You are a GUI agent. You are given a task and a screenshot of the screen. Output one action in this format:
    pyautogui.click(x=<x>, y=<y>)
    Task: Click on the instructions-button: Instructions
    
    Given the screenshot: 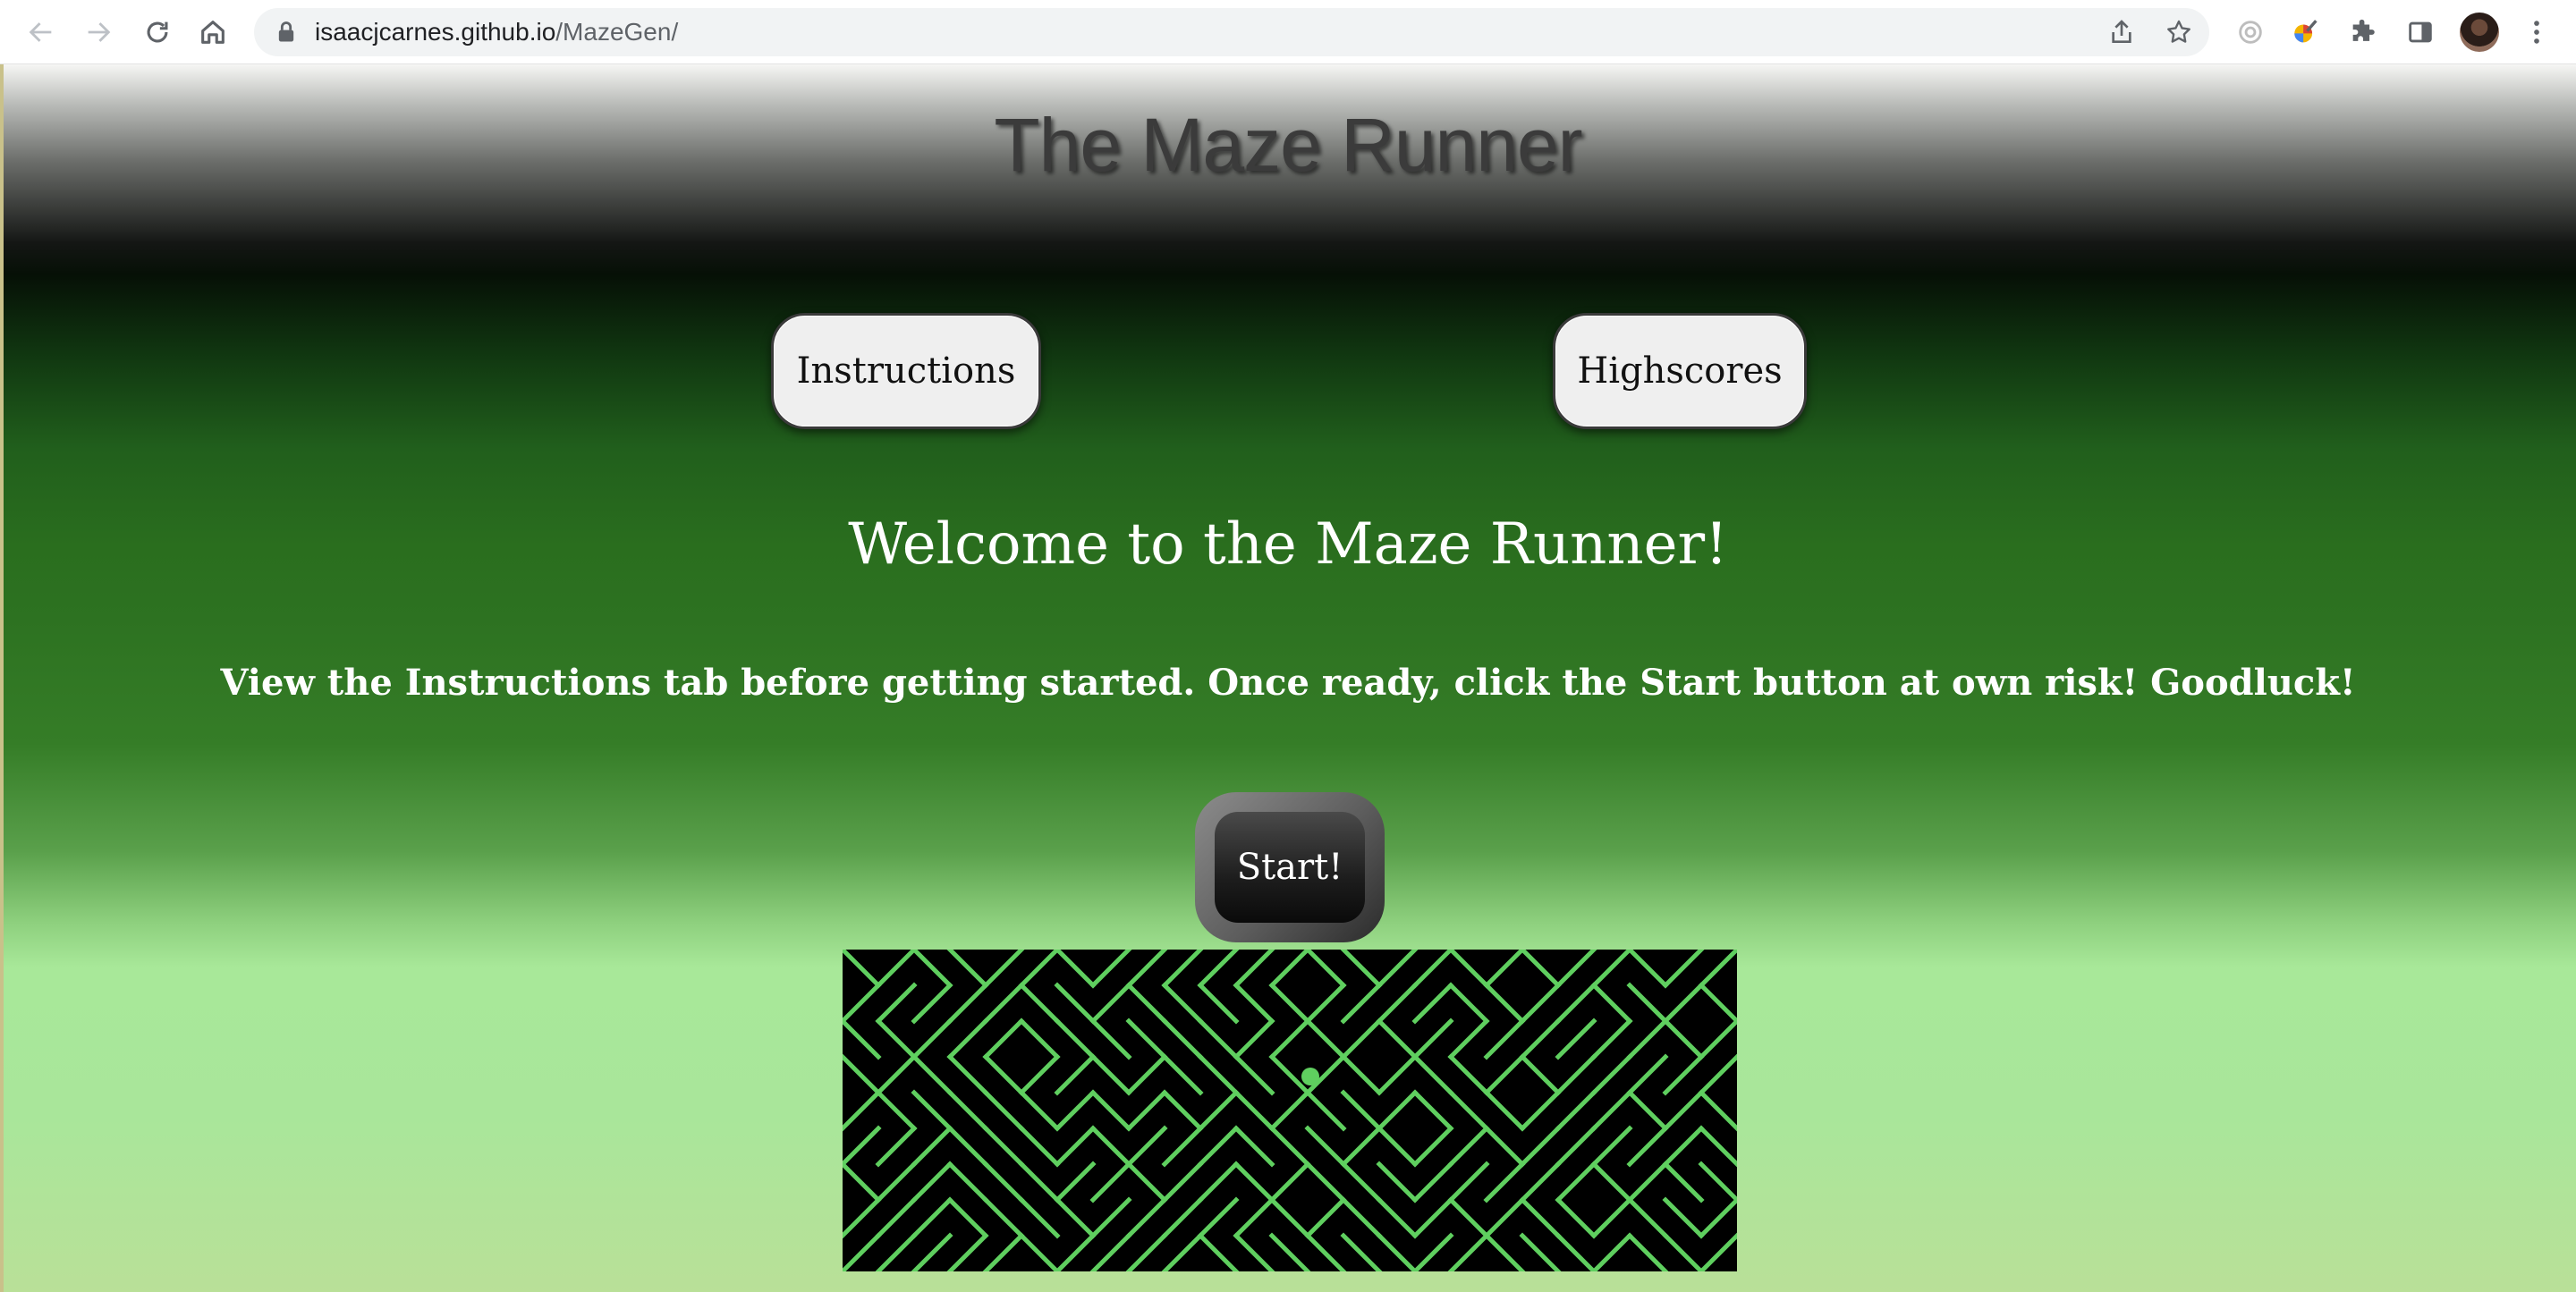 What is the action you would take?
    pyautogui.click(x=906, y=371)
    